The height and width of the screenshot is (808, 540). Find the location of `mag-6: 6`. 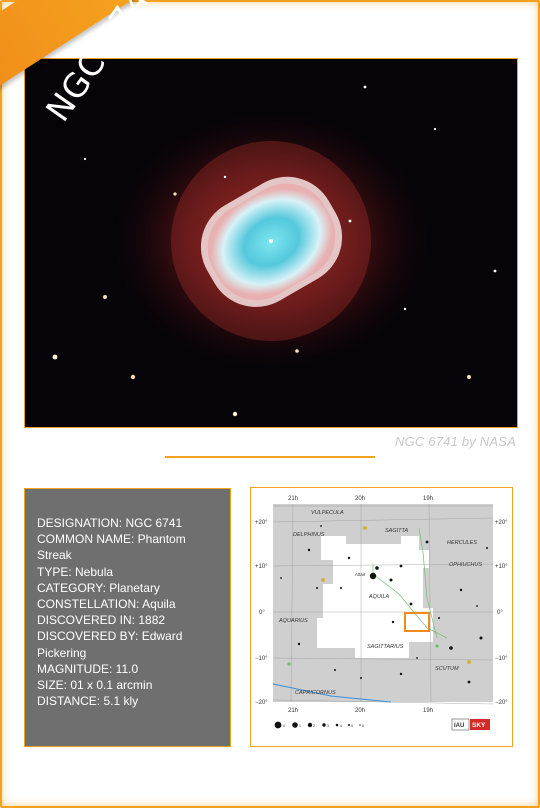

mag-6: 6 is located at coordinates (363, 726).